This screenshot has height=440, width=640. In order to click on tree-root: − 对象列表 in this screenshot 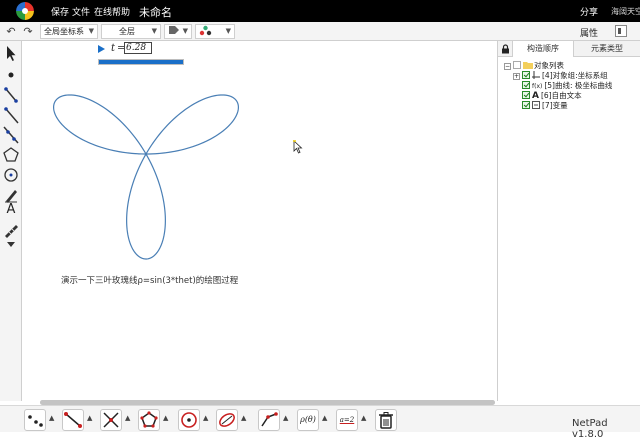, I will do `click(534, 66)`.